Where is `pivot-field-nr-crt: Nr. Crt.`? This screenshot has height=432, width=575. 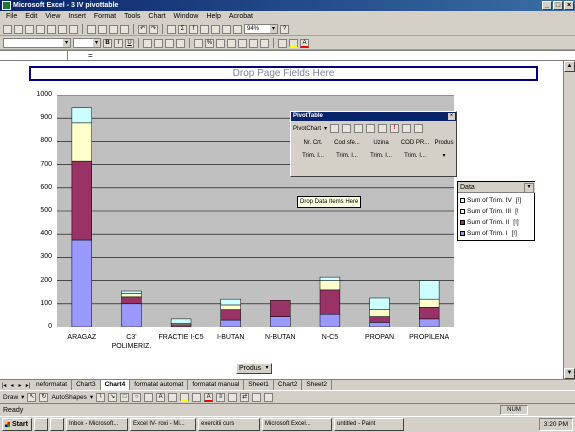 pivot-field-nr-crt: Nr. Crt. is located at coordinates (313, 143).